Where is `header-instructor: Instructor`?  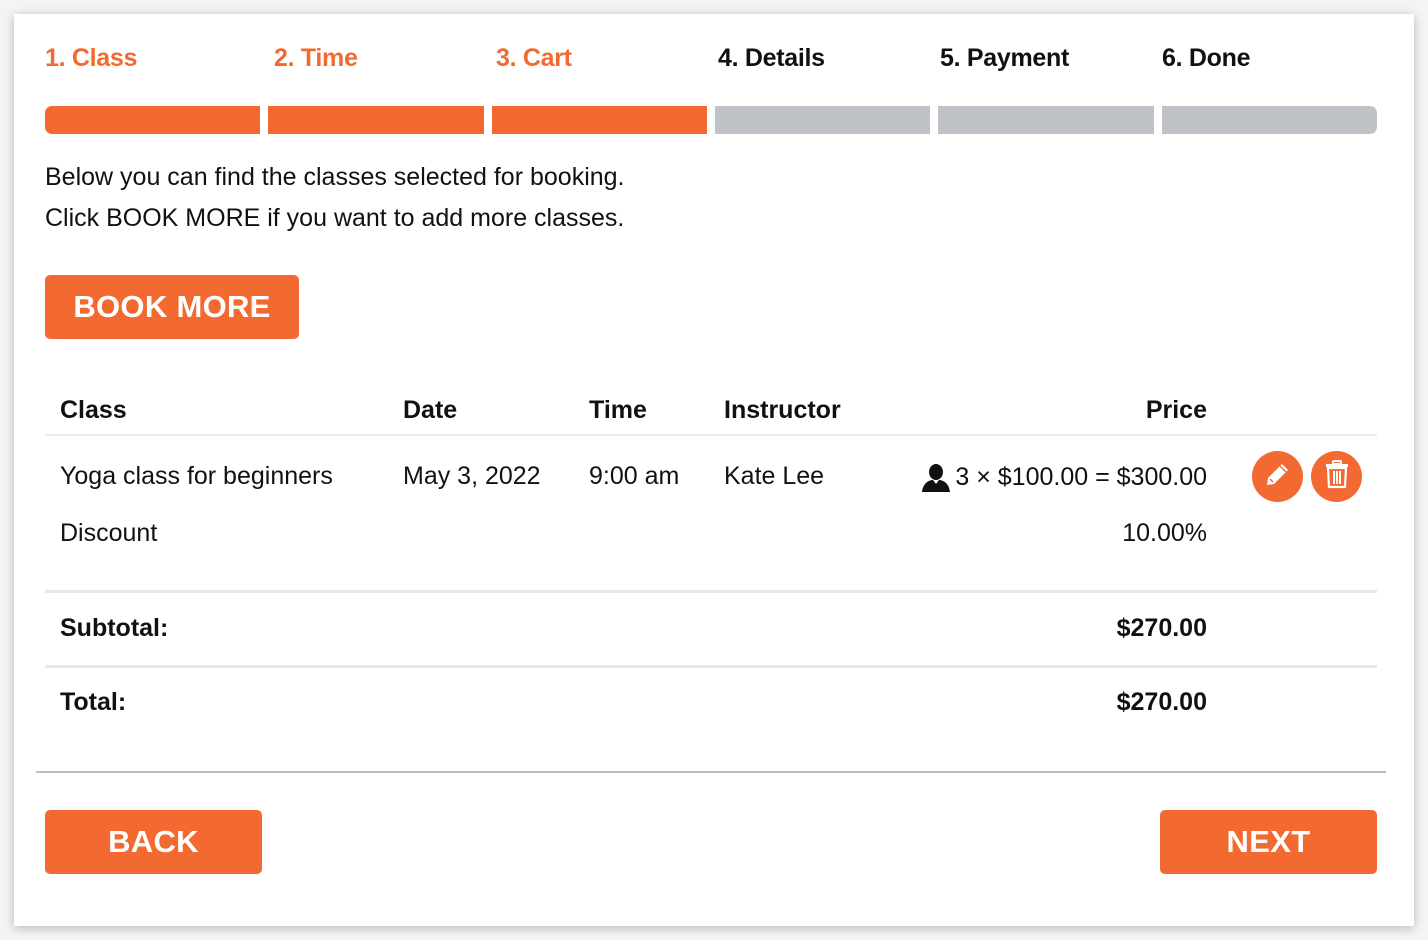 header-instructor: Instructor is located at coordinates (782, 410).